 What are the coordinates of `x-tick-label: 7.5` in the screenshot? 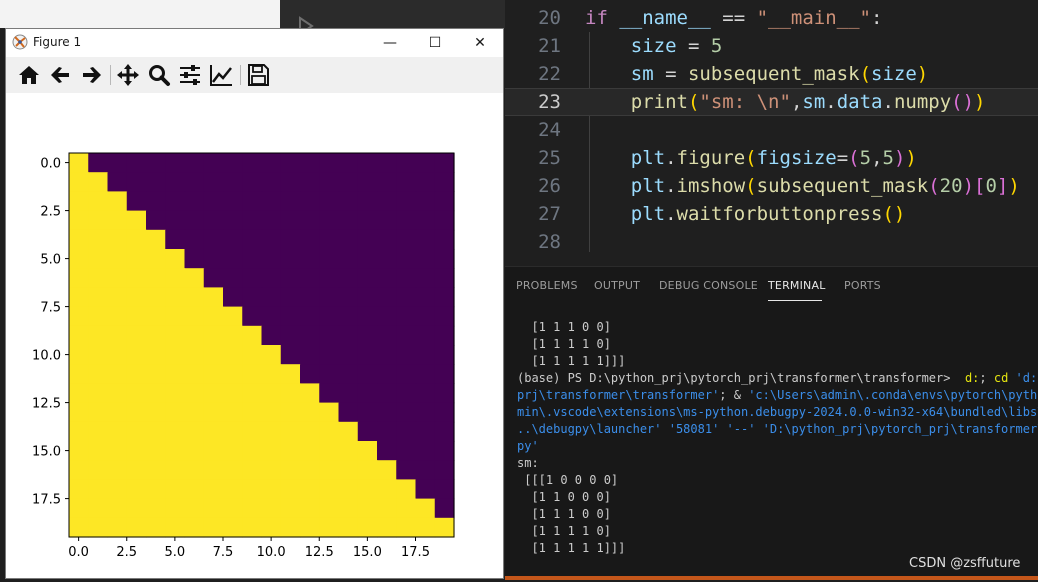 It's located at (223, 552).